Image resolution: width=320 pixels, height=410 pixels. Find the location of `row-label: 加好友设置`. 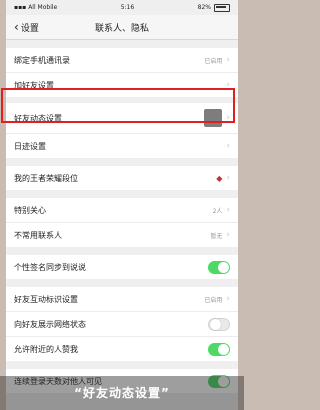

row-label: 加好友设置 is located at coordinates (34, 85).